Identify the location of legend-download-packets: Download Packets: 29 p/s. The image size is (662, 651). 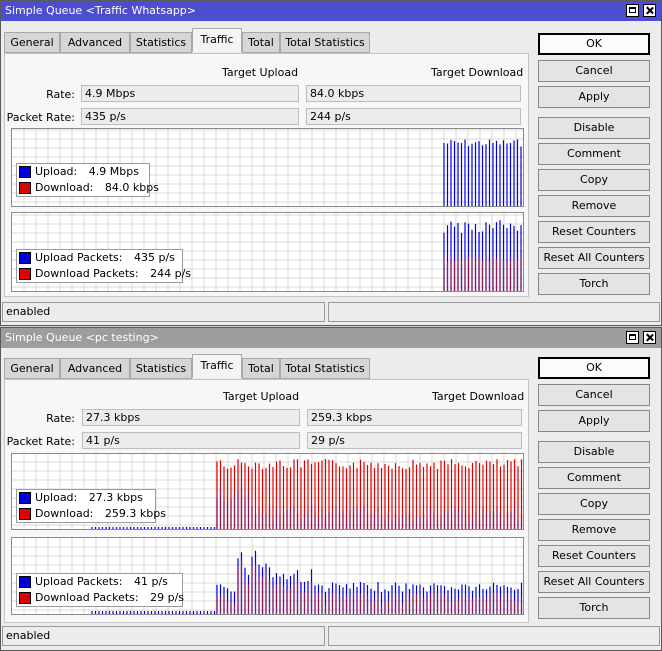
(101, 598).